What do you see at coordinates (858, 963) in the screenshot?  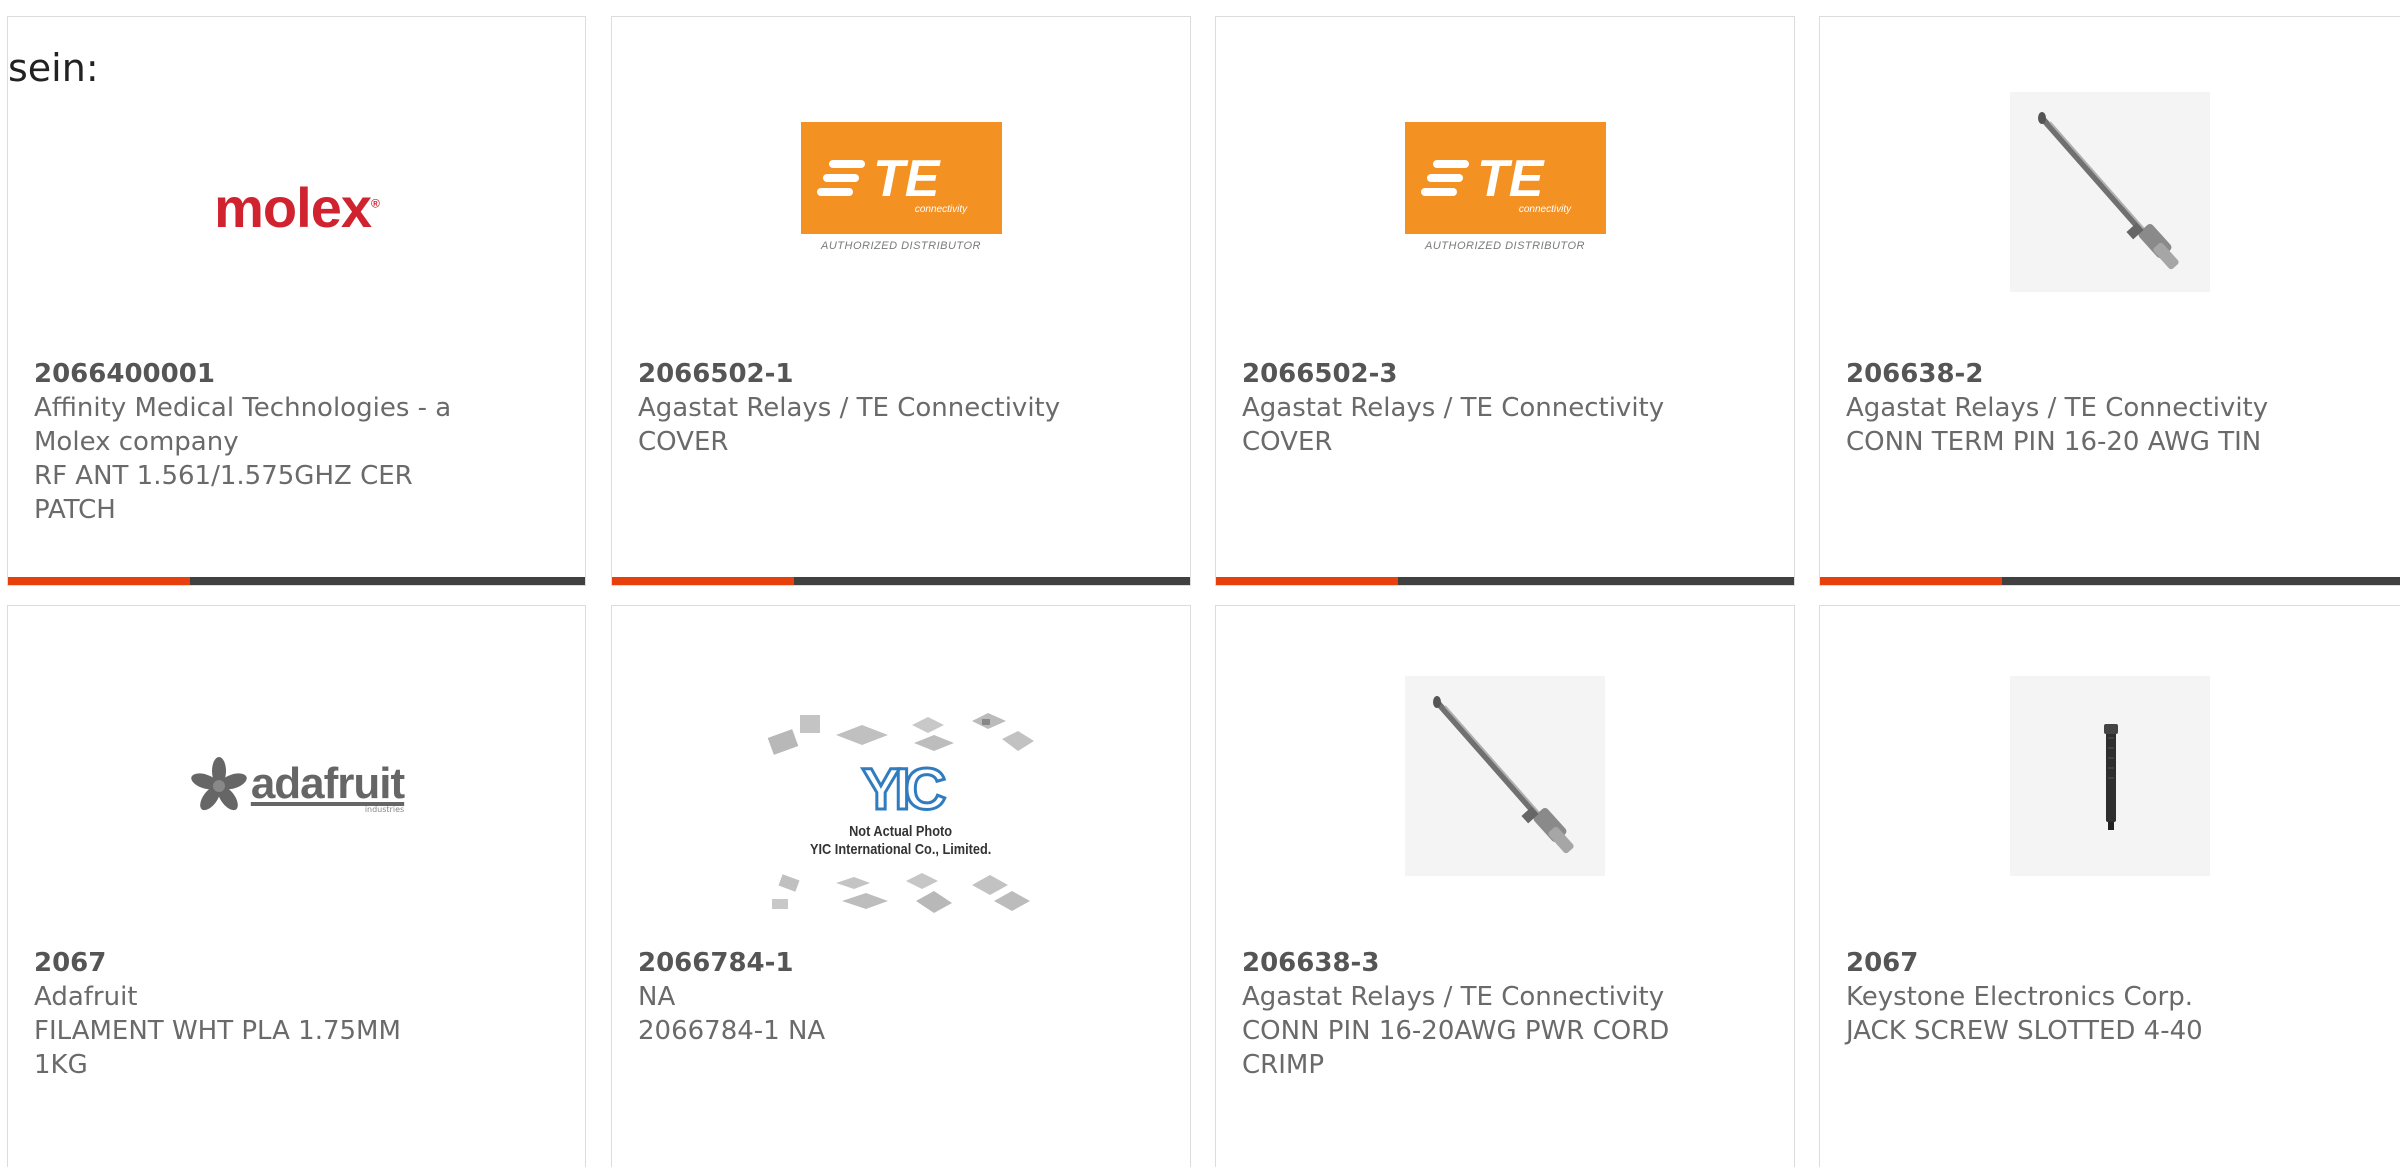 I see `part-number: 2066784-1` at bounding box center [858, 963].